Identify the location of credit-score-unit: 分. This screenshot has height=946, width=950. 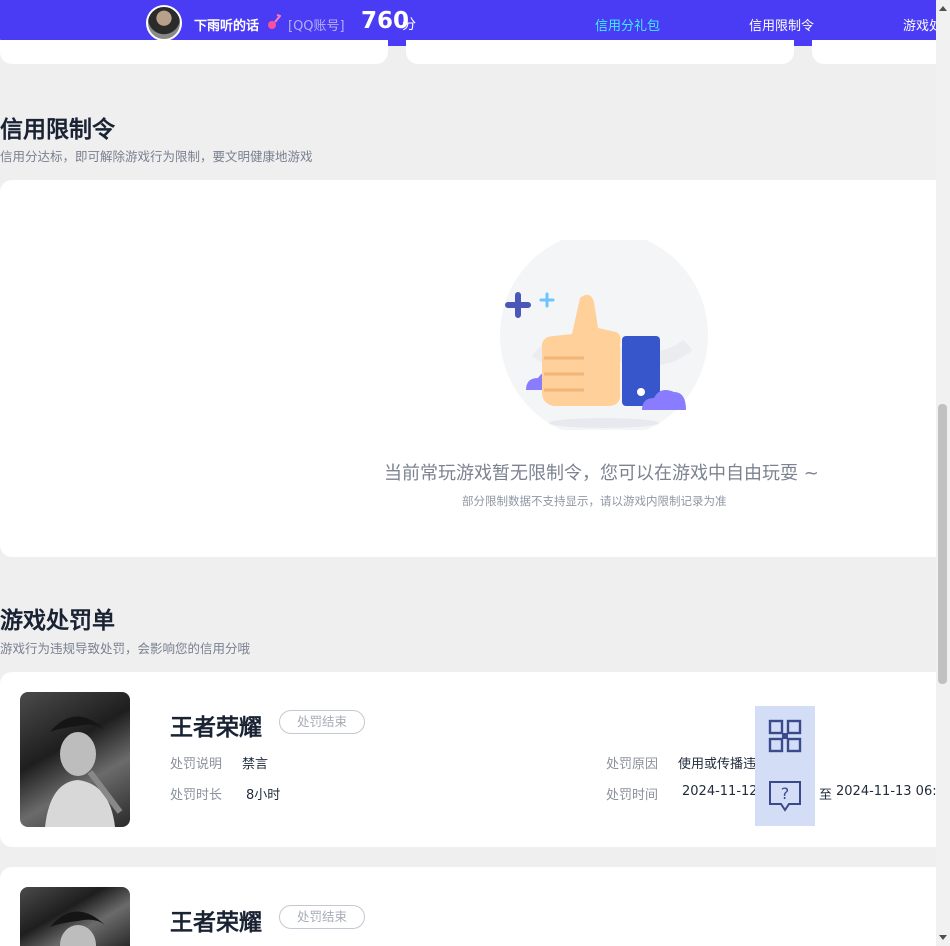
(409, 25).